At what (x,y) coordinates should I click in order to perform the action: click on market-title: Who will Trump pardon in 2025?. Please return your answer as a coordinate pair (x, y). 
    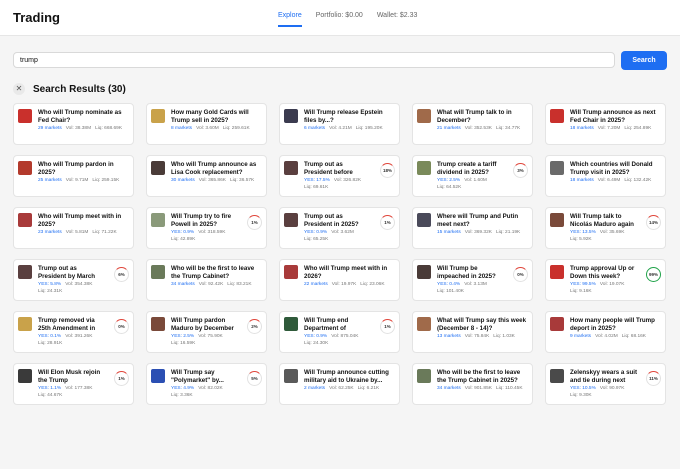
    Looking at the image, I should click on (76, 168).